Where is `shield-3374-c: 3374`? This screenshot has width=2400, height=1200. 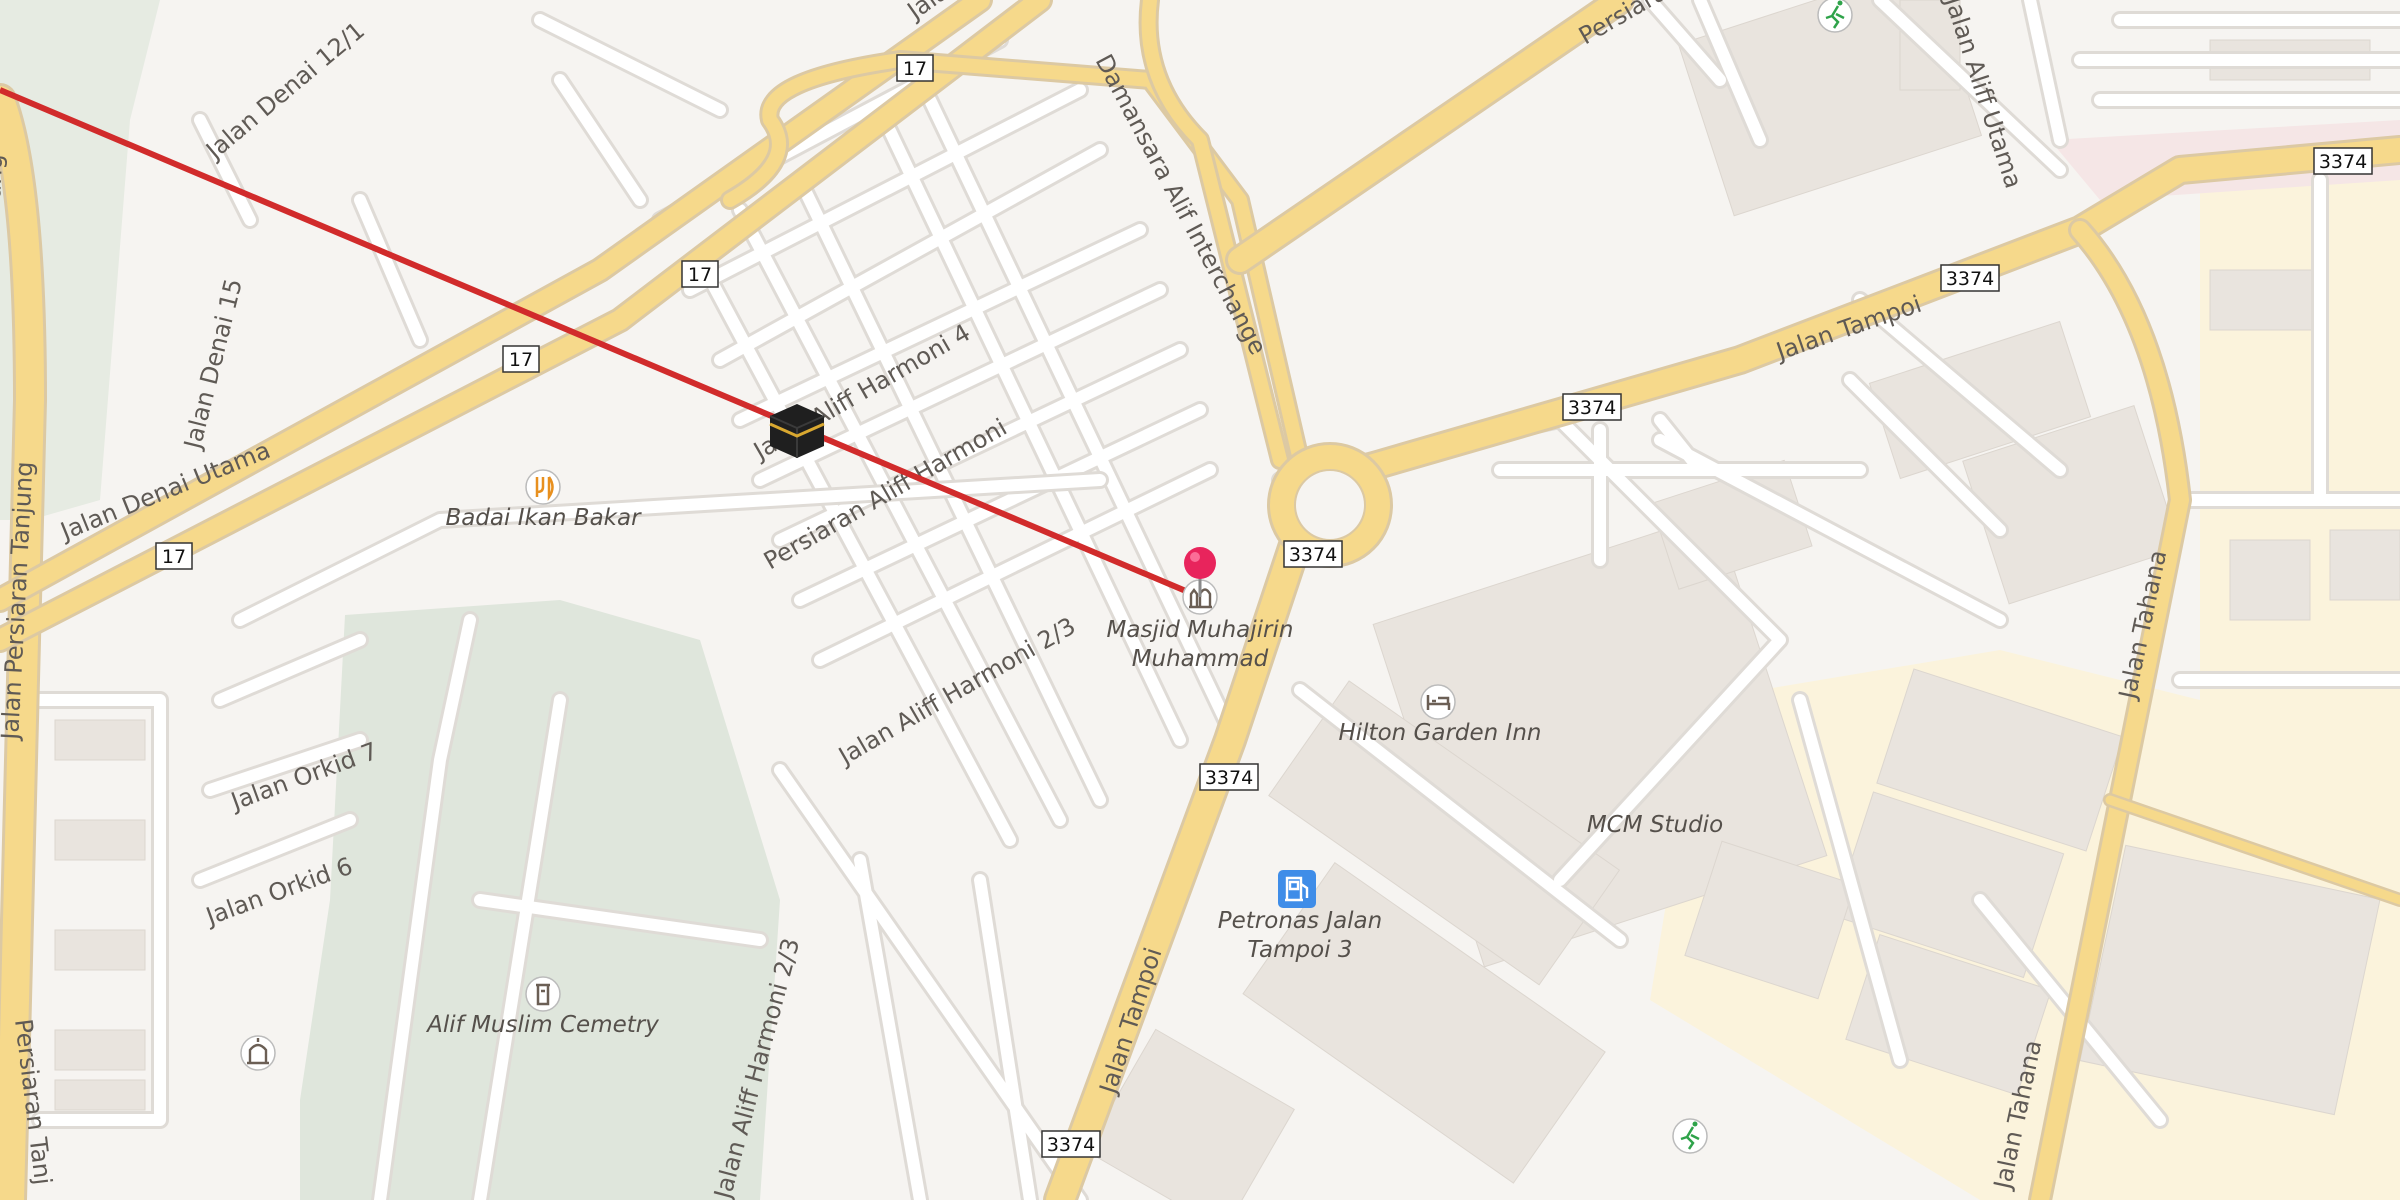 shield-3374-c: 3374 is located at coordinates (1592, 407).